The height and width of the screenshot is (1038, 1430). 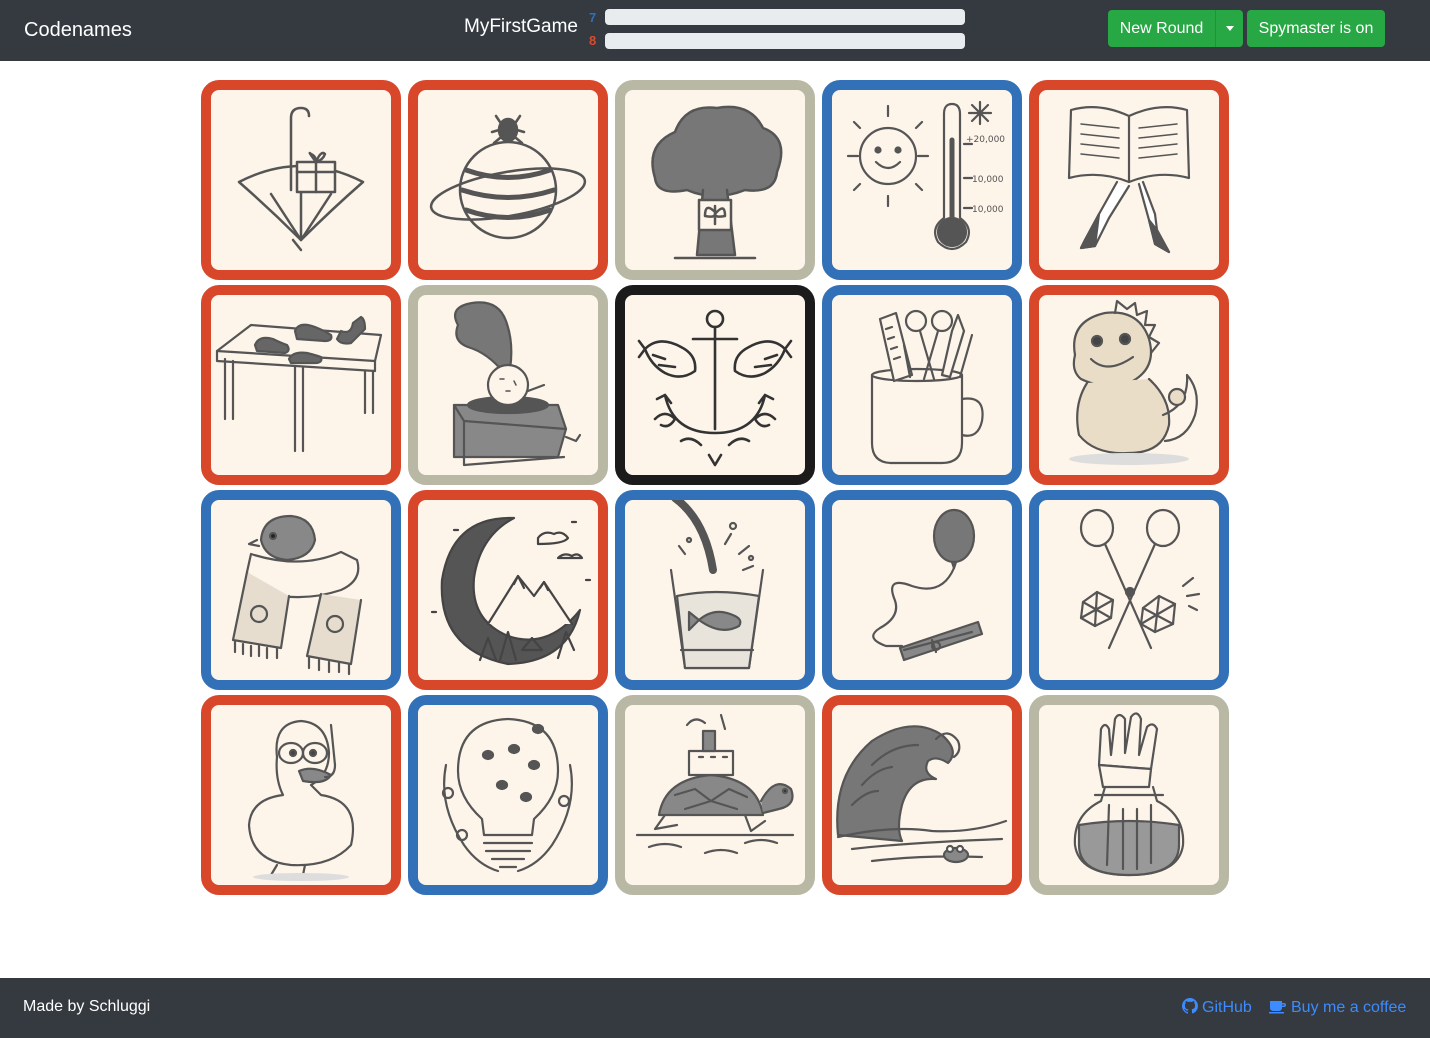 I want to click on moon-mountains-icon, so click(x=508, y=590).